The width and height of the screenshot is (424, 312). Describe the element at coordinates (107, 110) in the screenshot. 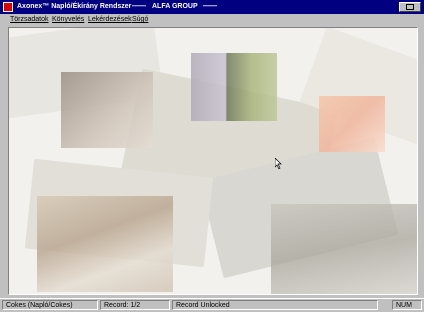

I see `photo-business-handshake` at that location.